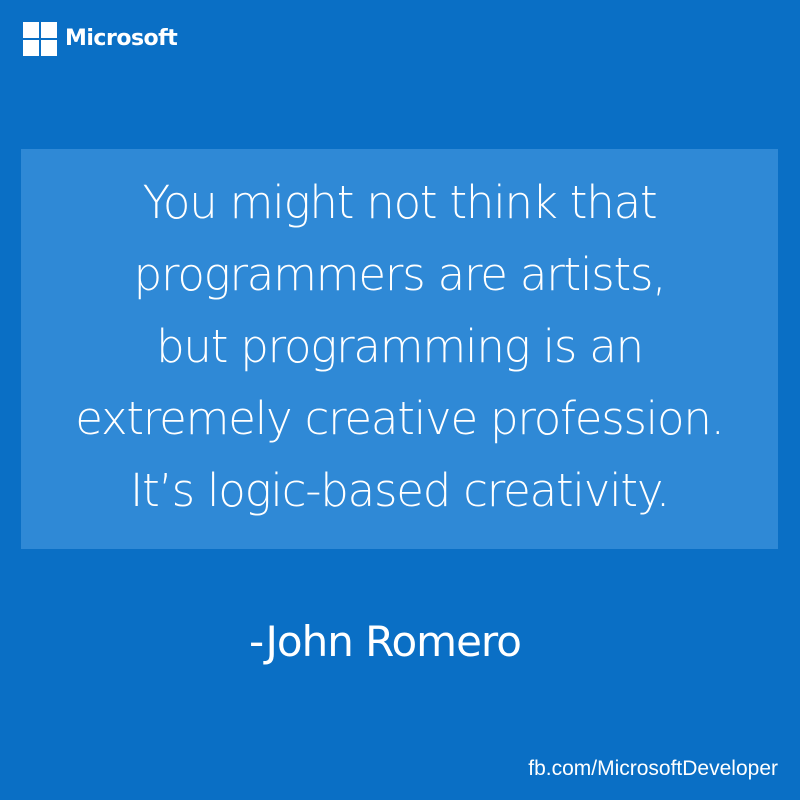  Describe the element at coordinates (400, 418) in the screenshot. I see `quote-line: extremely creative profession.` at that location.